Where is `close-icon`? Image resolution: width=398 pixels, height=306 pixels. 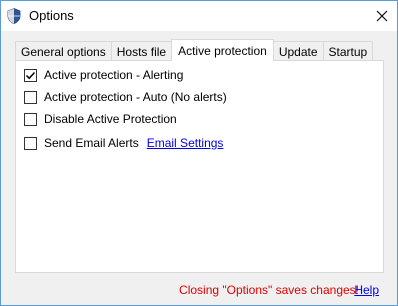 close-icon is located at coordinates (382, 16).